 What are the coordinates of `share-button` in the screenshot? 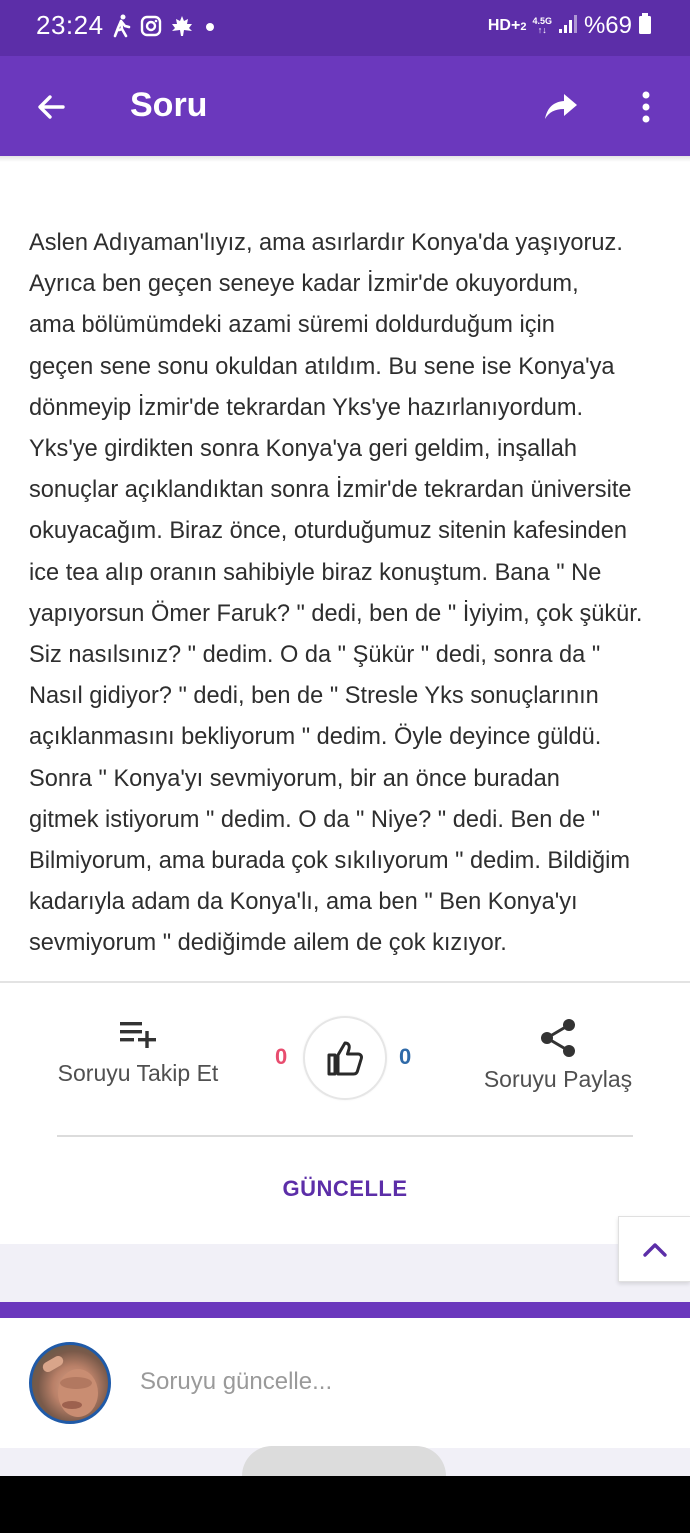 It's located at (561, 107).